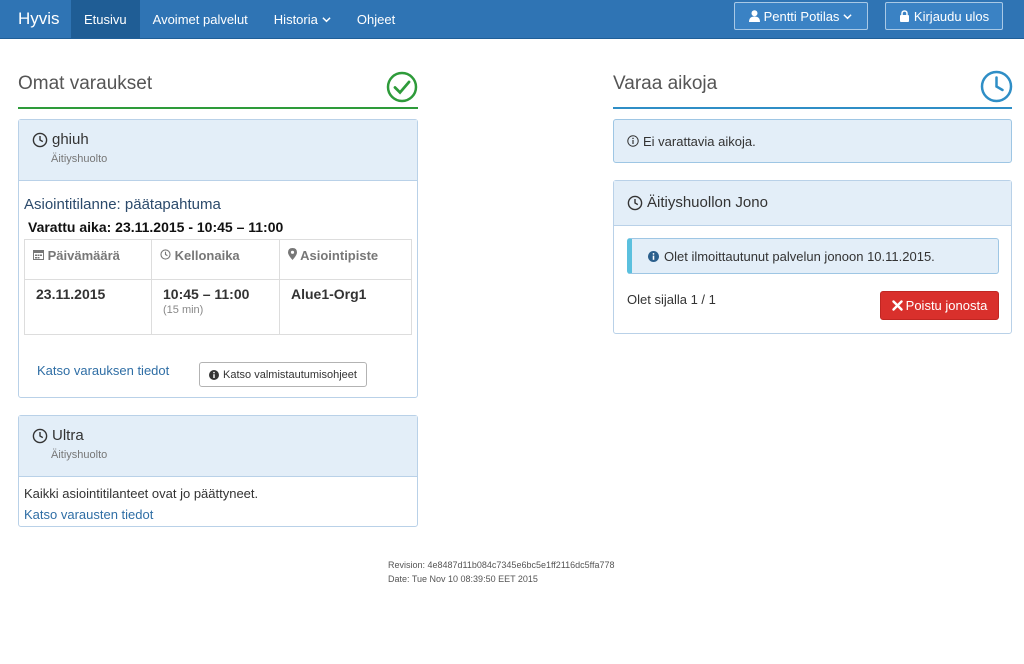 The height and width of the screenshot is (664, 1024). I want to click on booking-title-text: ghiuh, so click(70, 139).